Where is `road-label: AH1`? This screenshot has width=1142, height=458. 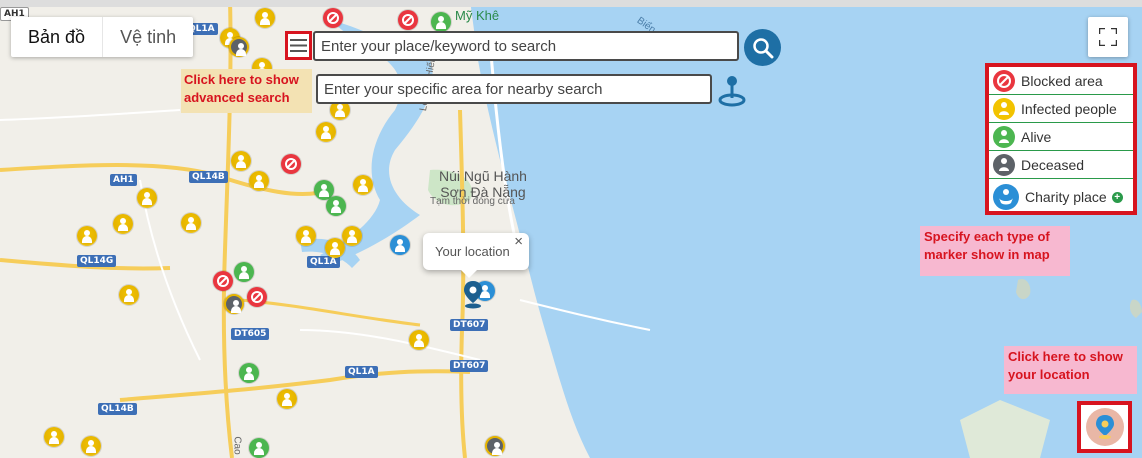
road-label: AH1 is located at coordinates (123, 180).